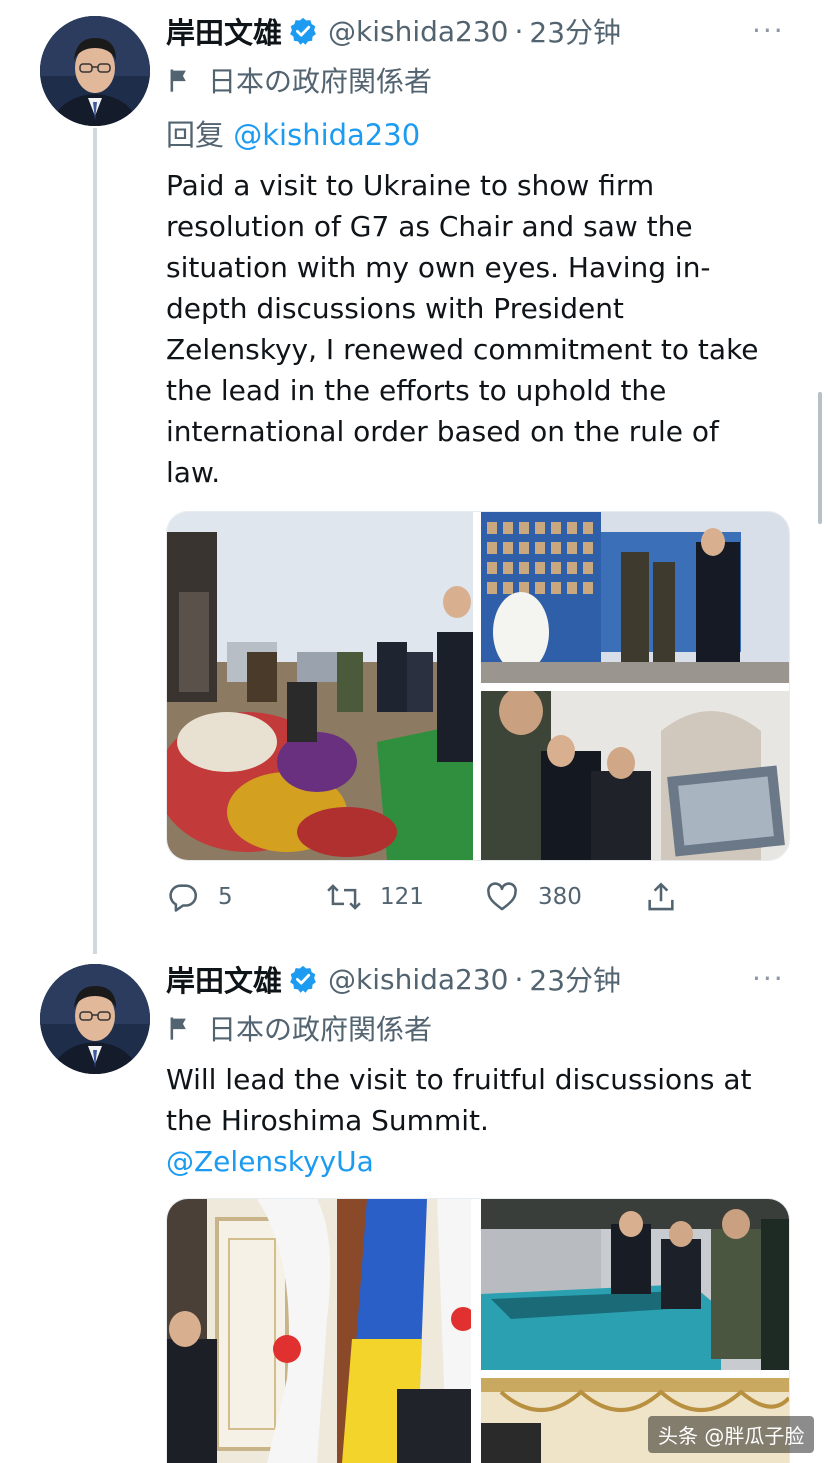  I want to click on reply-prefix: 回复, so click(195, 135).